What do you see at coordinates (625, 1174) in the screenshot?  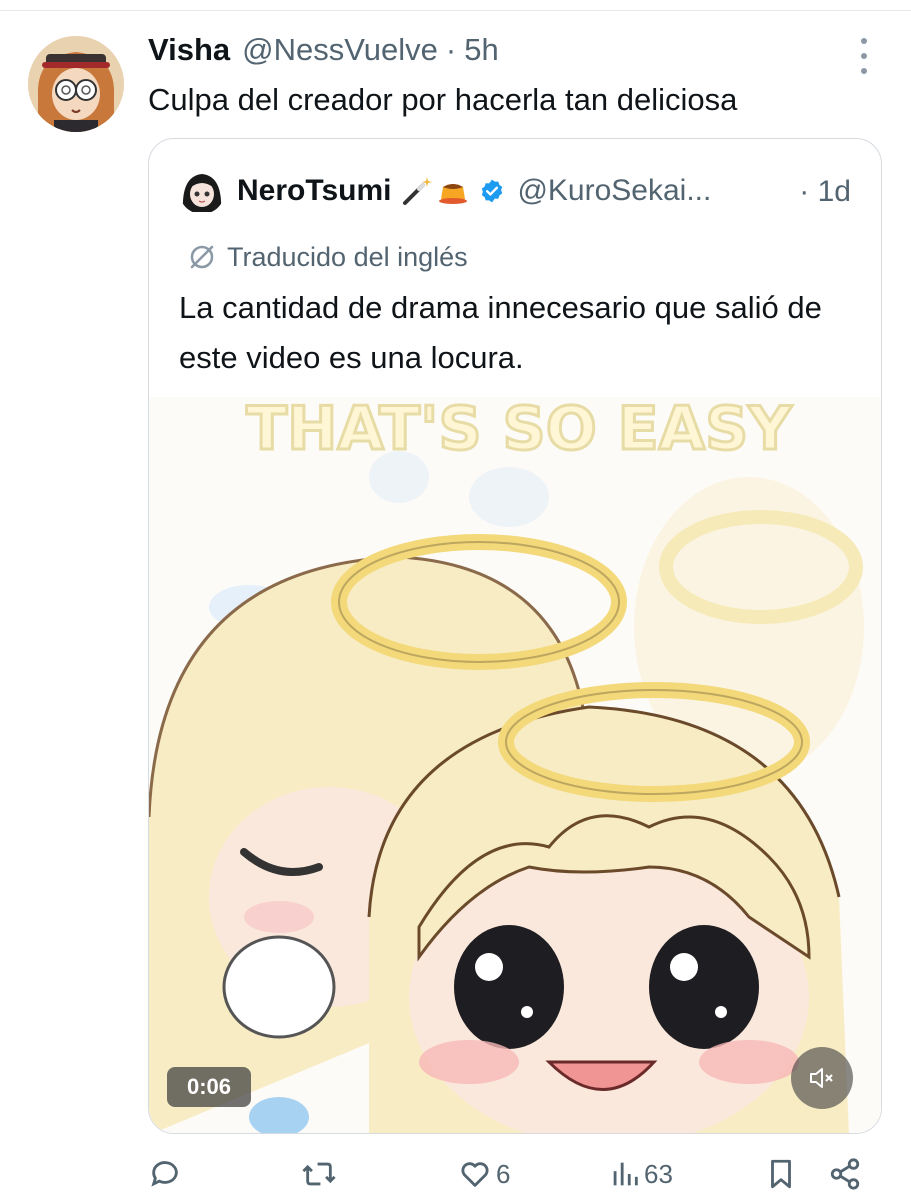 I see `views-chart-icon` at bounding box center [625, 1174].